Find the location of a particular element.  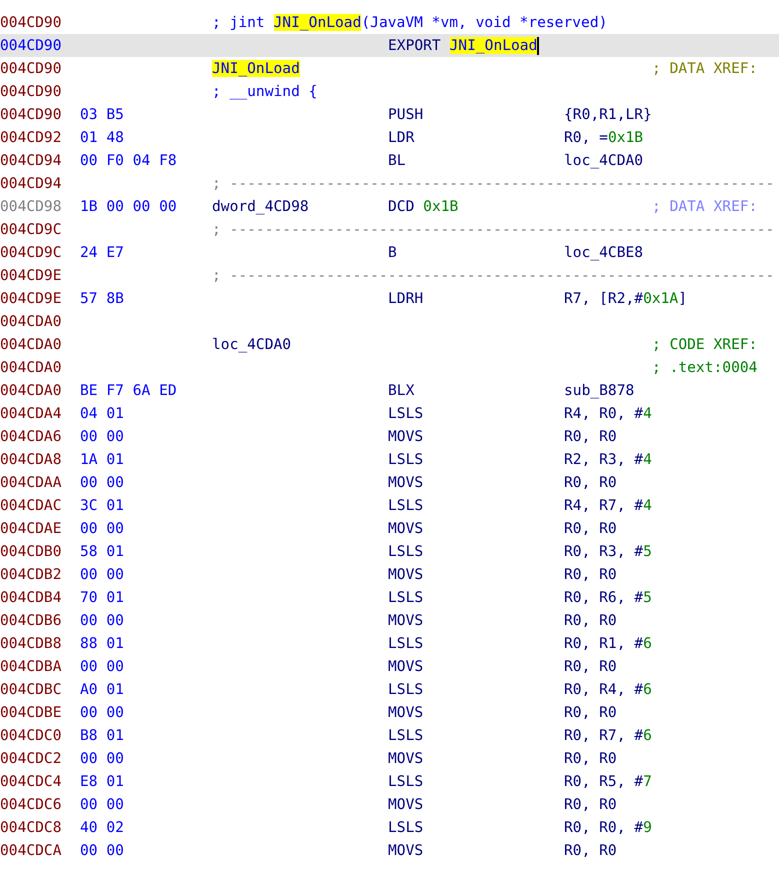

operand-text: R2, R3, #4 is located at coordinates (608, 459).